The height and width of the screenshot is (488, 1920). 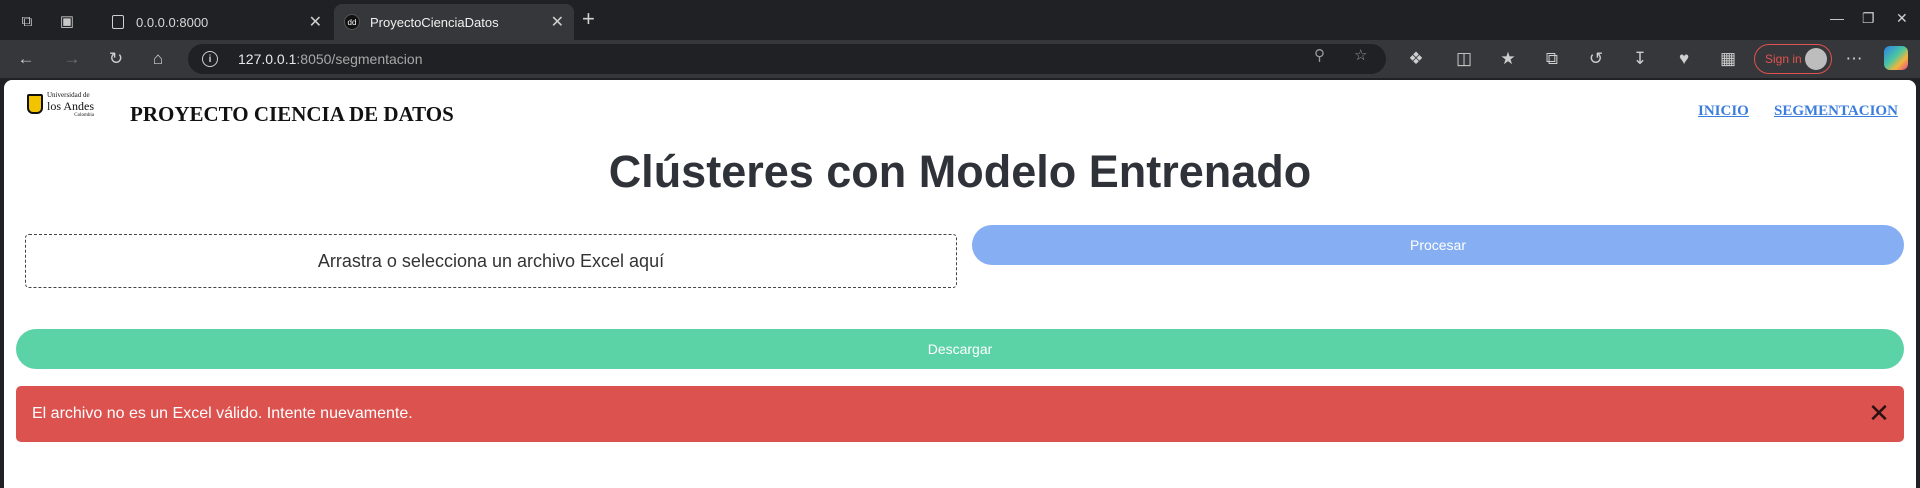 What do you see at coordinates (72, 59) in the screenshot?
I see `forward-arrow-icon: →` at bounding box center [72, 59].